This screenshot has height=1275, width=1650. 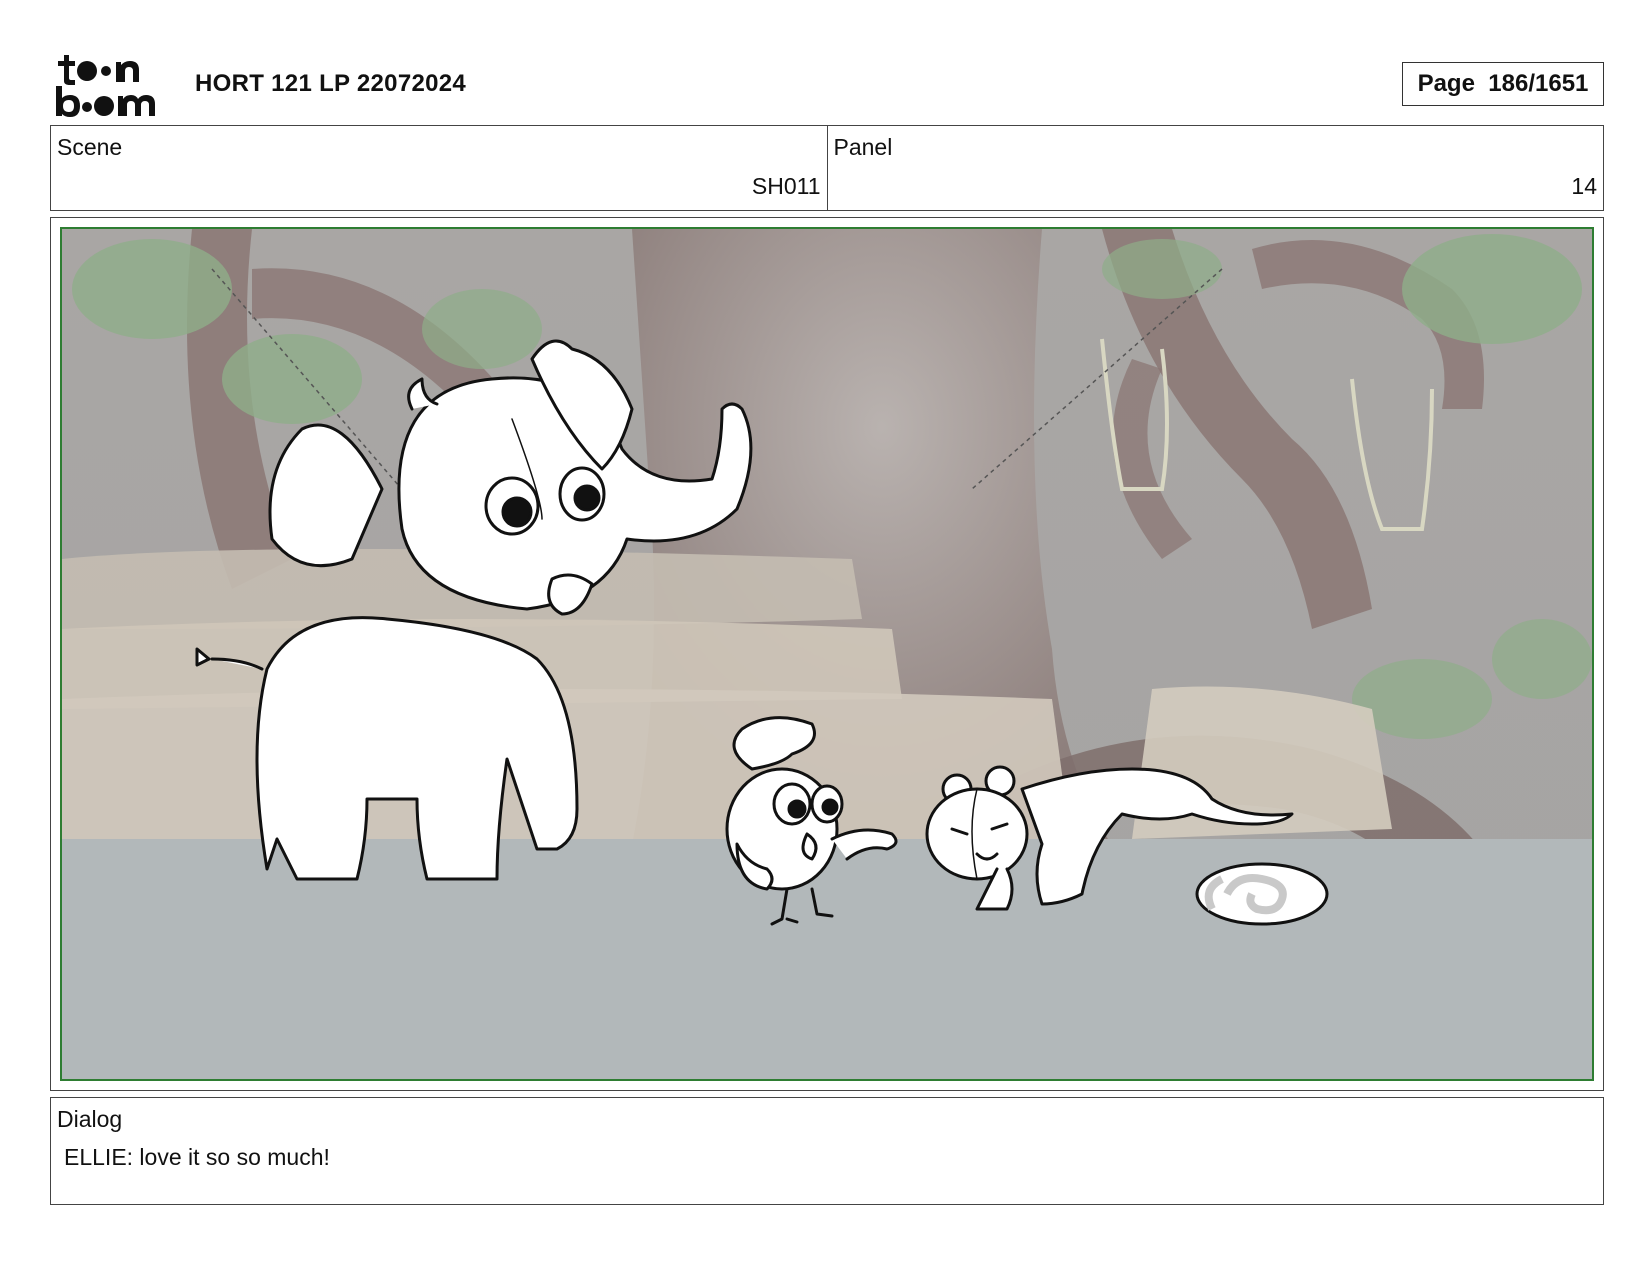 I want to click on scene-cell: Scene SH011, so click(x=439, y=168).